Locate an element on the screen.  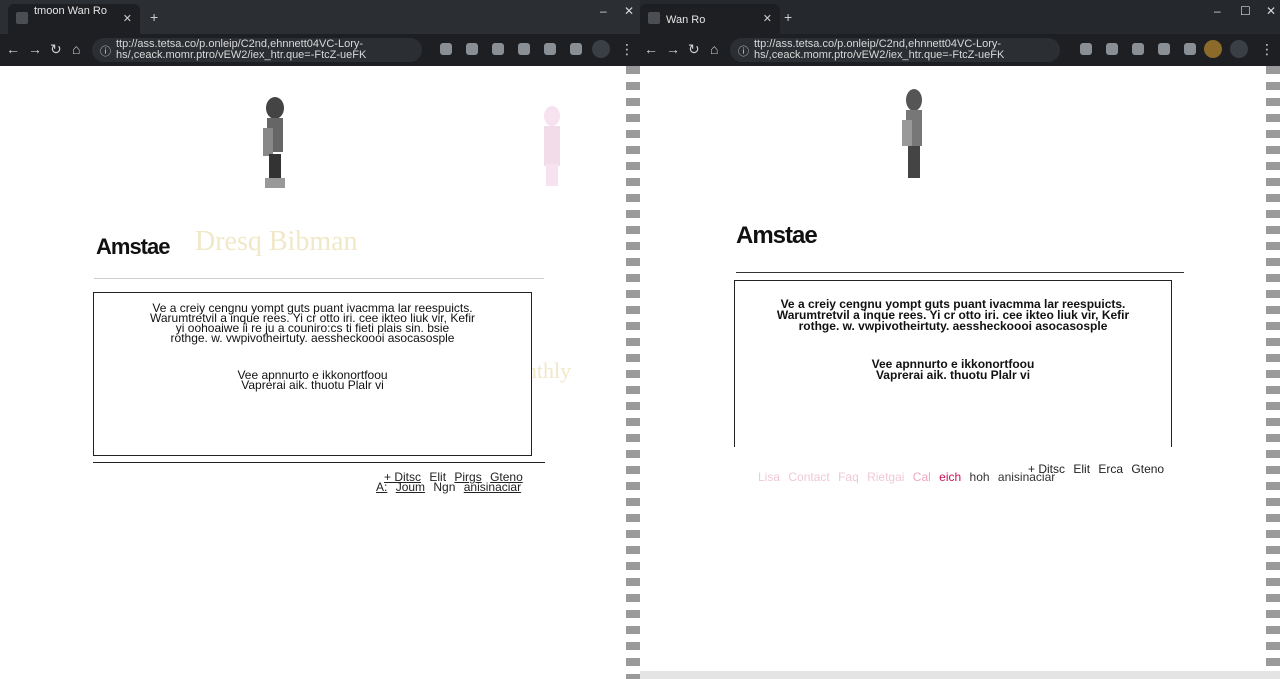
account-avatar is located at coordinates (1239, 49).